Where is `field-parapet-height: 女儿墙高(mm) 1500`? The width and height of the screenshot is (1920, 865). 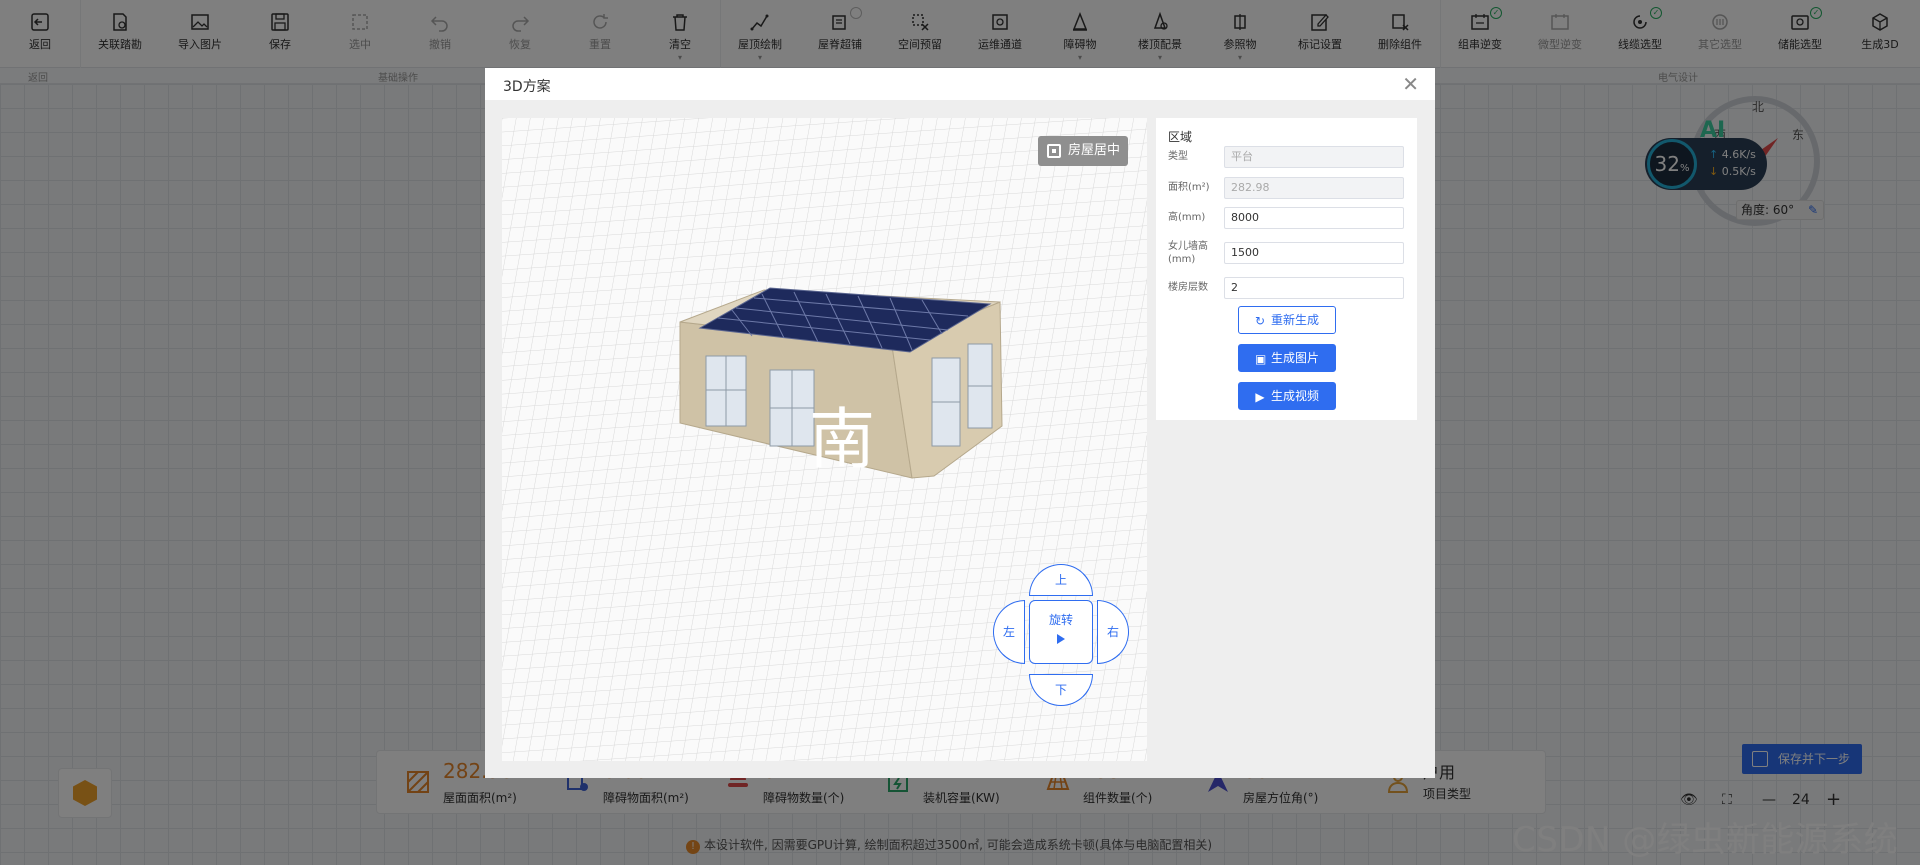
field-parapet-height: 女儿墙高(mm) 1500 is located at coordinates (1288, 253).